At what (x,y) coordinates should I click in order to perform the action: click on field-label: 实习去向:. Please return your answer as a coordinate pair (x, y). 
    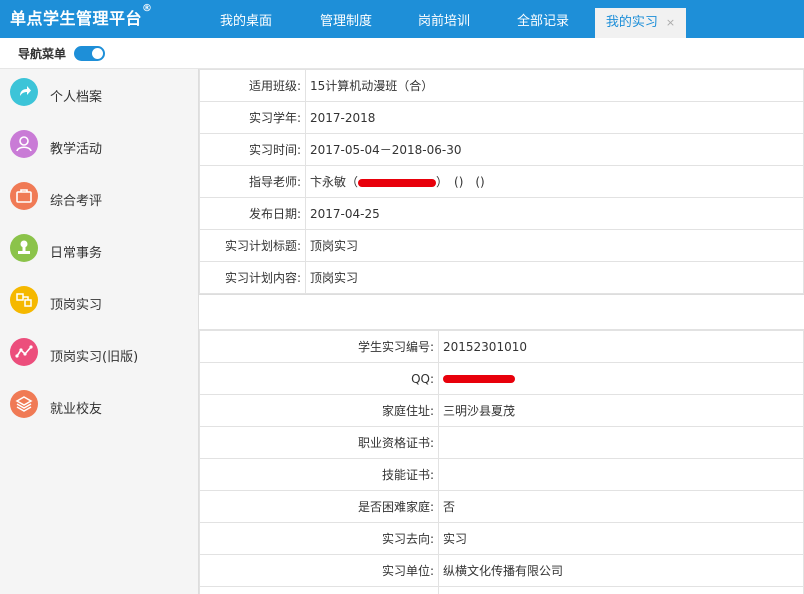
    Looking at the image, I should click on (319, 538).